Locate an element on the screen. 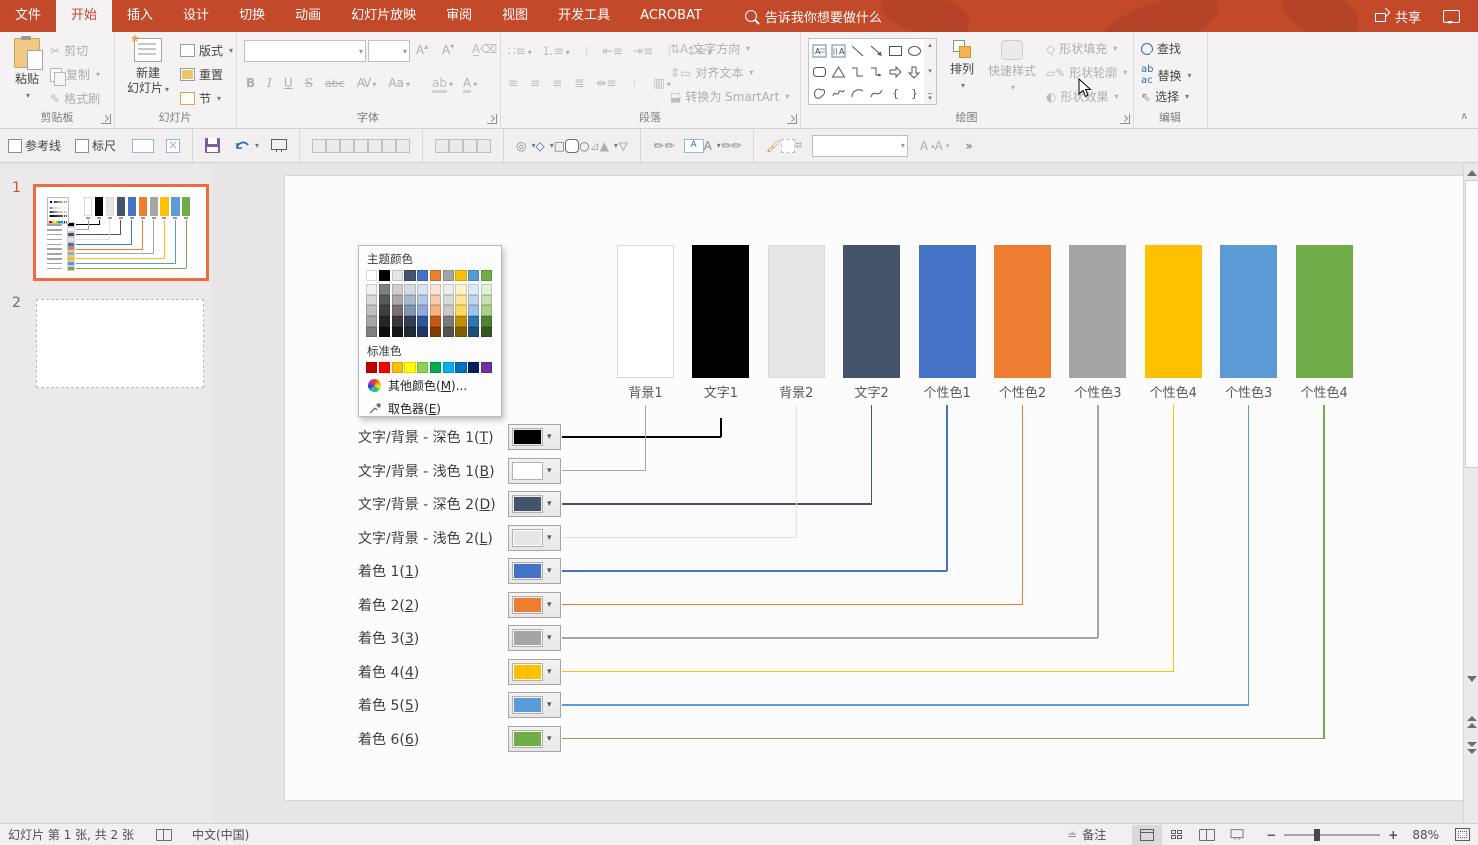 This screenshot has width=1478, height=845. zoom-slider is located at coordinates (1332, 834).